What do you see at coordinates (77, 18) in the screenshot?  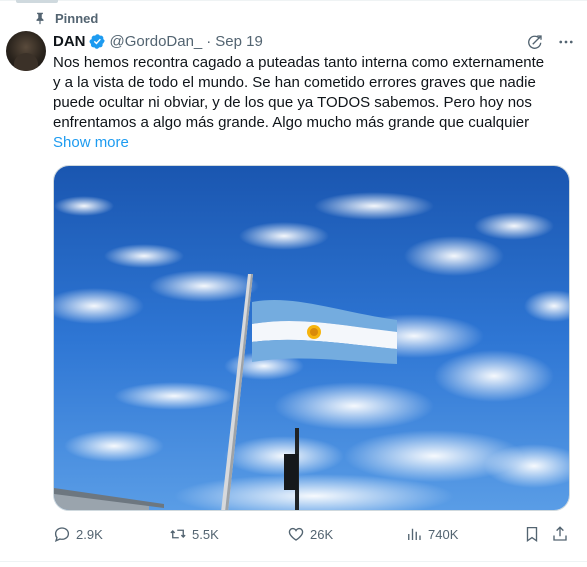 I see `pinned-label: Pinned` at bounding box center [77, 18].